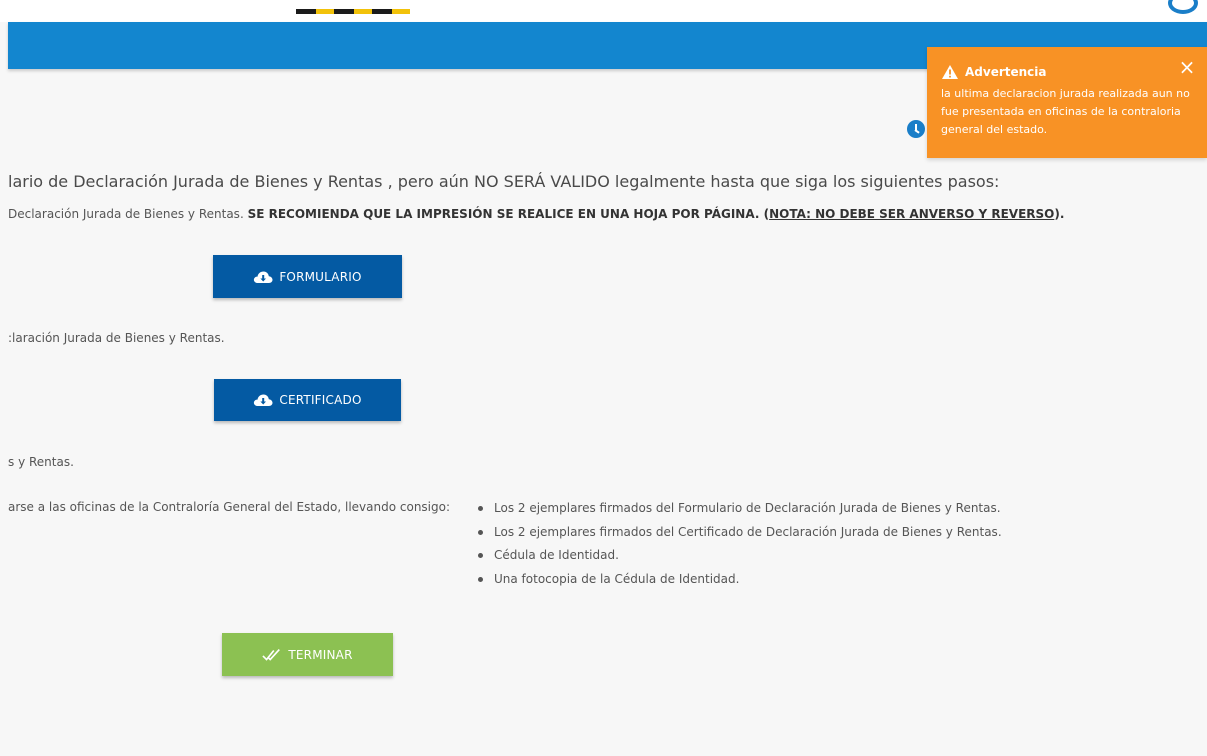 This screenshot has height=756, width=1207. I want to click on top-header, so click(603, 11).